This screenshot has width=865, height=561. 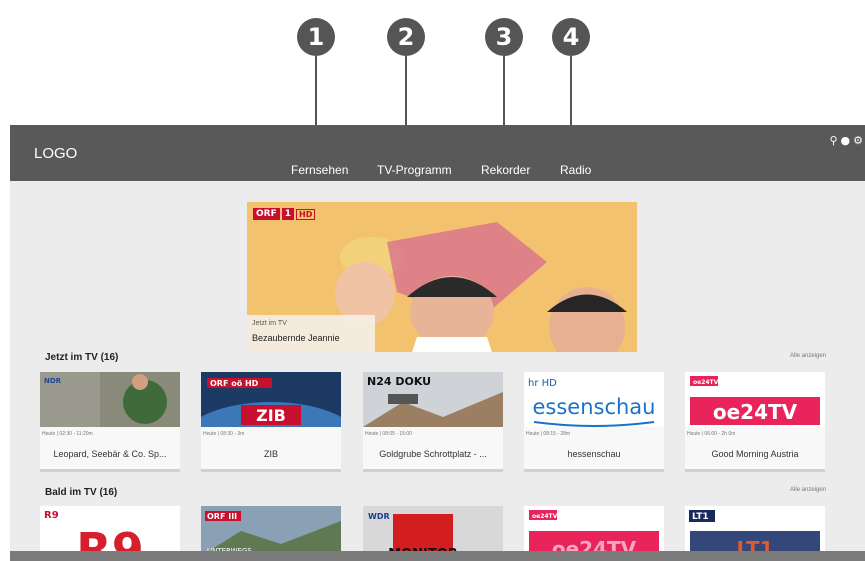 What do you see at coordinates (399, 381) in the screenshot?
I see `card-channel-logo: N24 DOKU` at bounding box center [399, 381].